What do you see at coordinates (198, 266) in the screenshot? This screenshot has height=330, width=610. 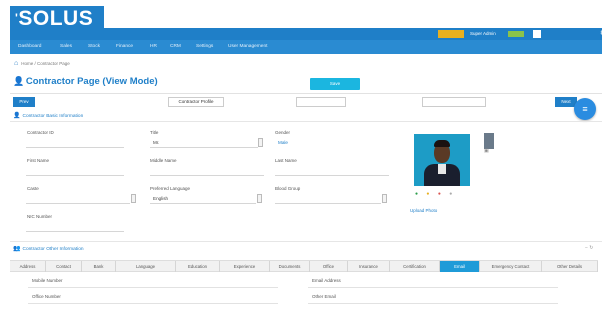 I see `tab-education: Education` at bounding box center [198, 266].